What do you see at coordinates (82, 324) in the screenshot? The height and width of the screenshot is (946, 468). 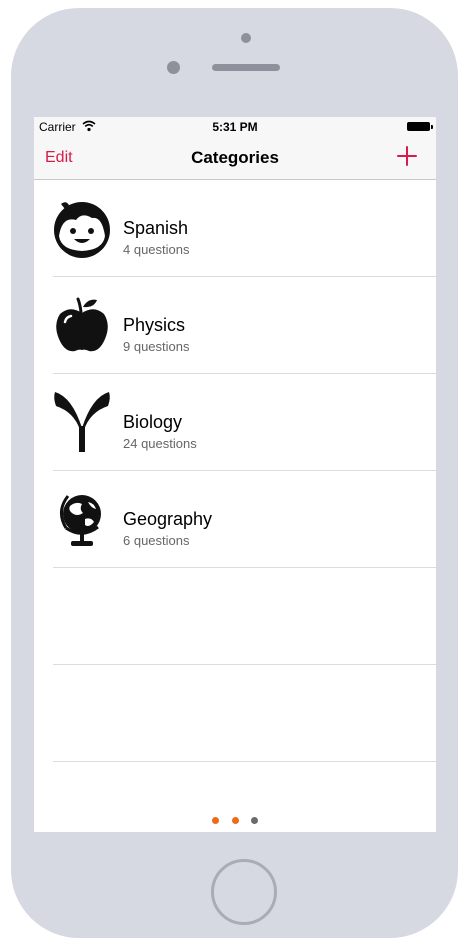 I see `apple-icon` at bounding box center [82, 324].